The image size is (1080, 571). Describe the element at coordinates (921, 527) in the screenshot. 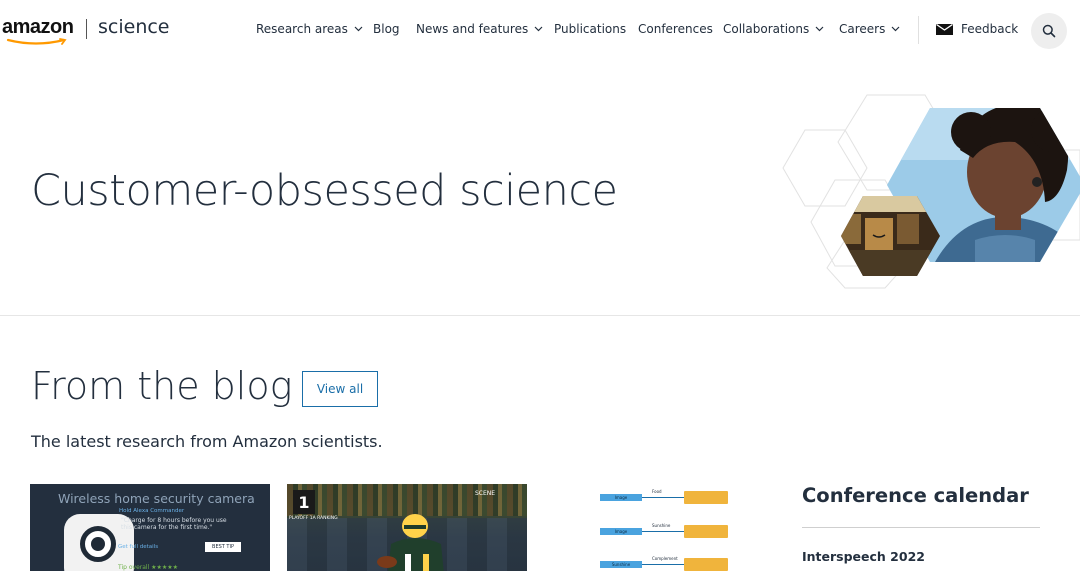

I see `conference-divider` at that location.